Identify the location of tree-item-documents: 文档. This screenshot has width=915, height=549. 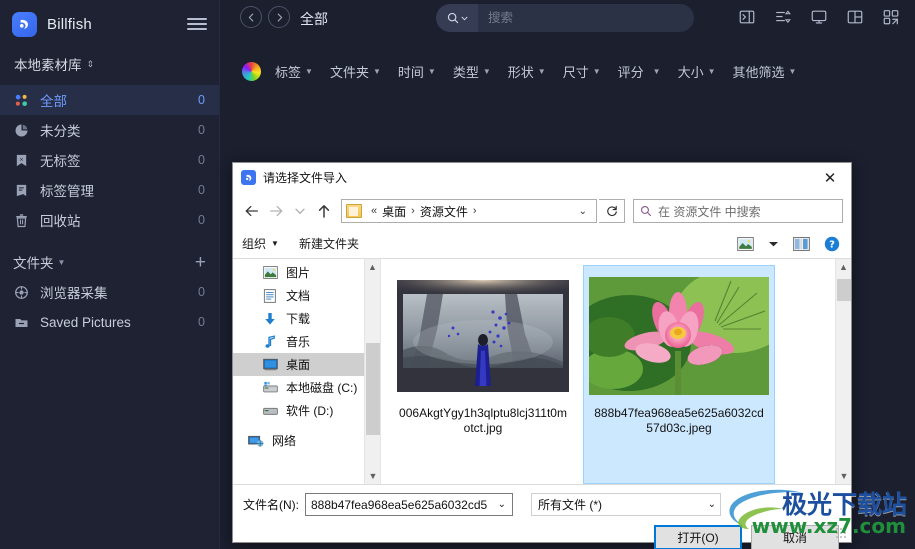
(306, 295).